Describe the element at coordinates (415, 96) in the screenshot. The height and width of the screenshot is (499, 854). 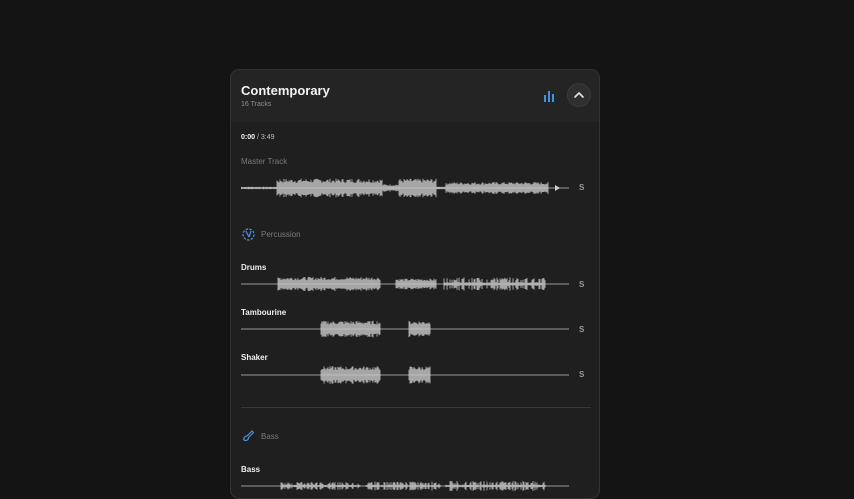
I see `panel-header: Contemporary 16 Tracks` at that location.